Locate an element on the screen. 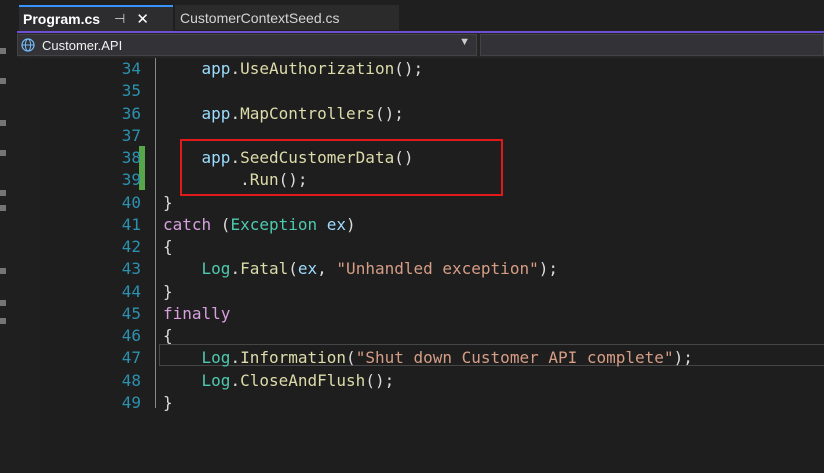 This screenshot has width=824, height=473. pin-icon: ⊣ is located at coordinates (119, 19).